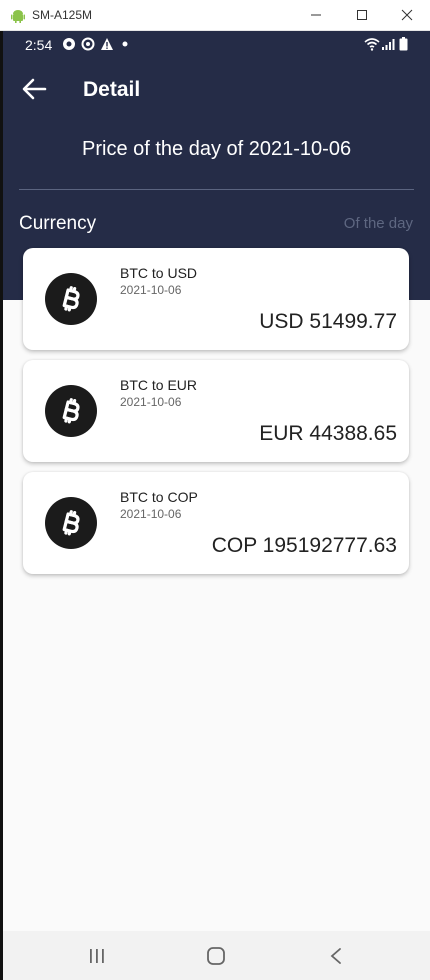 Image resolution: width=430 pixels, height=980 pixels. What do you see at coordinates (403, 44) in the screenshot?
I see `battery-icon` at bounding box center [403, 44].